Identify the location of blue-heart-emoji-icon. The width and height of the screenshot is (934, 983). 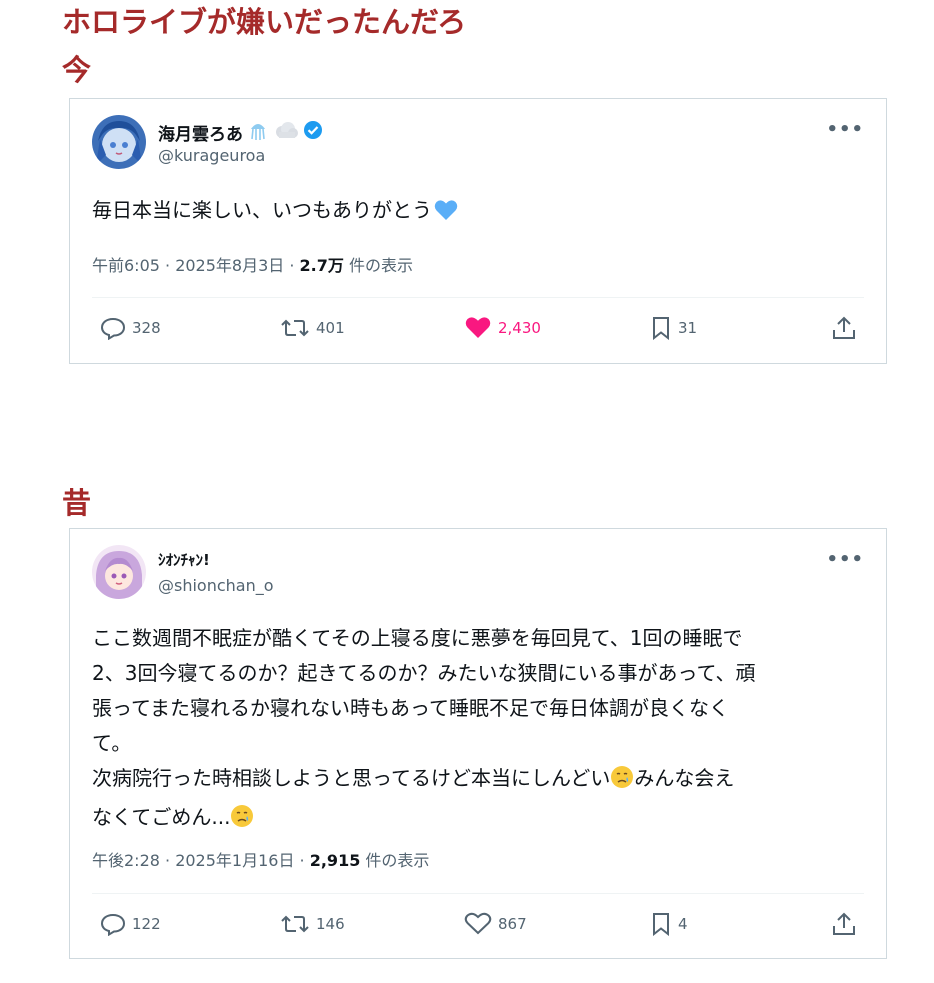
(446, 214).